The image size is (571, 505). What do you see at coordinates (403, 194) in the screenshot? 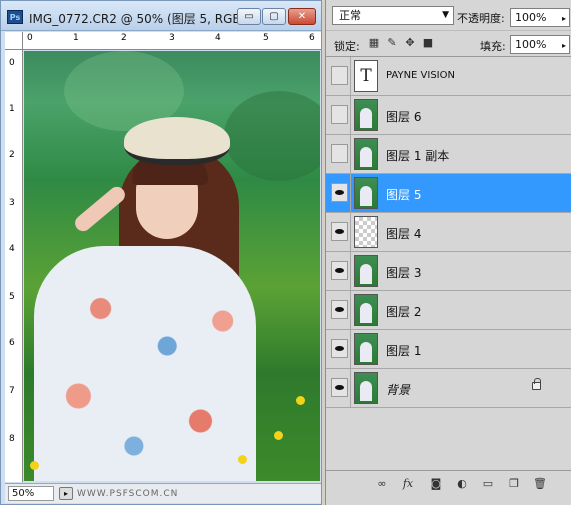
I see `layer-name: 图层 5` at bounding box center [403, 194].